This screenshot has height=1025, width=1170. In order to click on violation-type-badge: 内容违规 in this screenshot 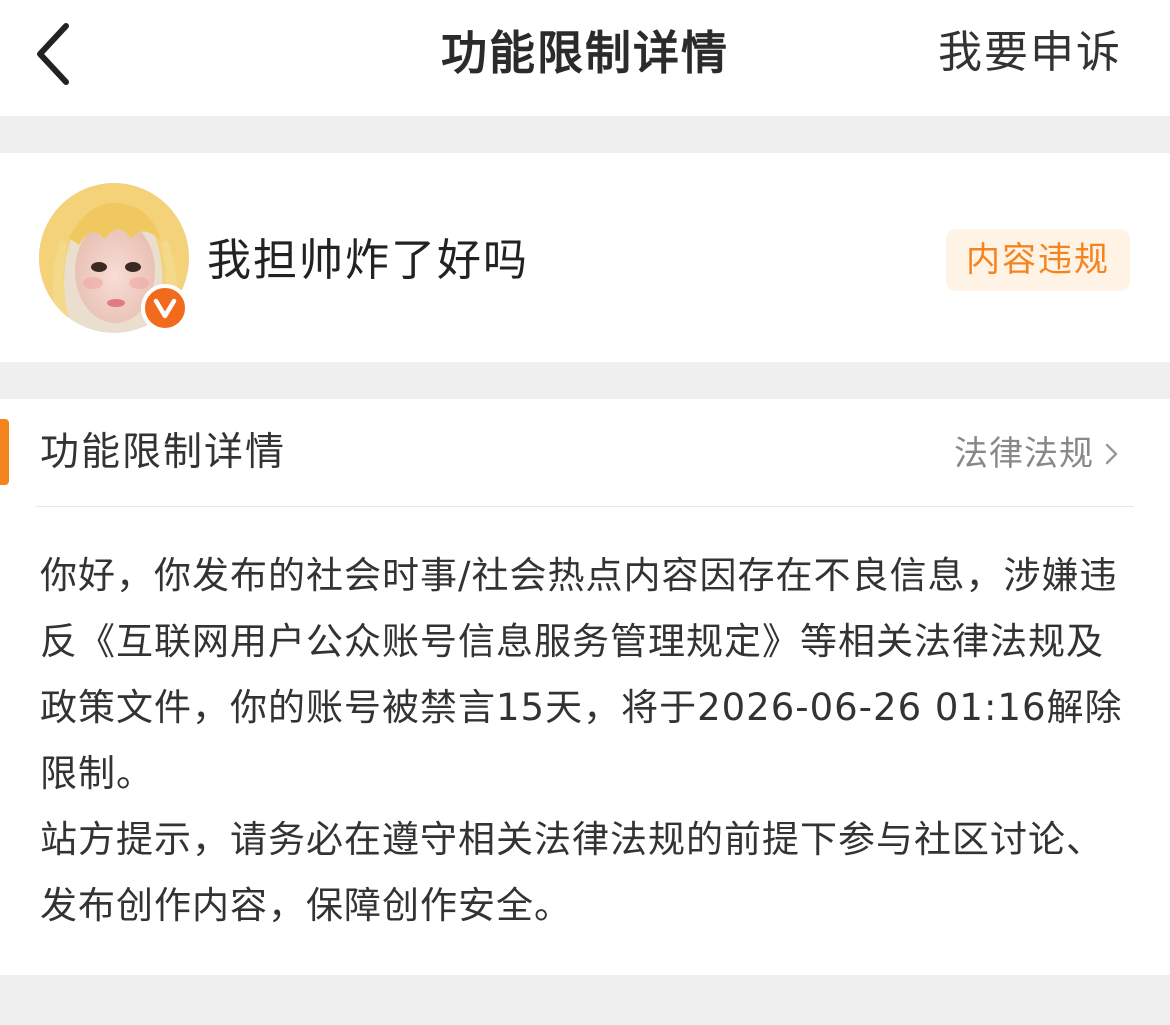, I will do `click(1038, 260)`.